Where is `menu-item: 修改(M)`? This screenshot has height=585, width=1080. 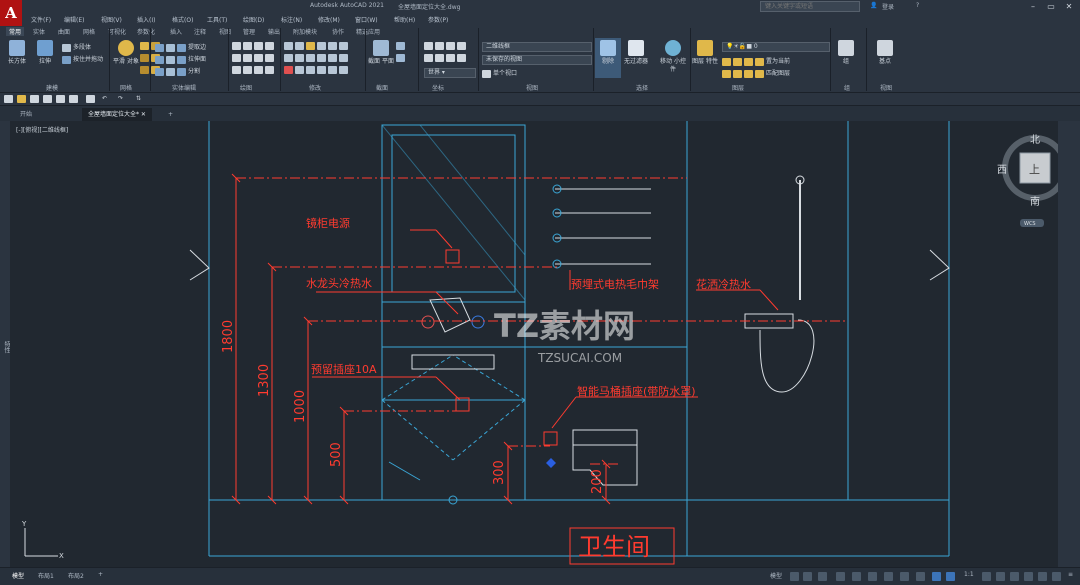
menu-item: 修改(M) is located at coordinates (329, 19).